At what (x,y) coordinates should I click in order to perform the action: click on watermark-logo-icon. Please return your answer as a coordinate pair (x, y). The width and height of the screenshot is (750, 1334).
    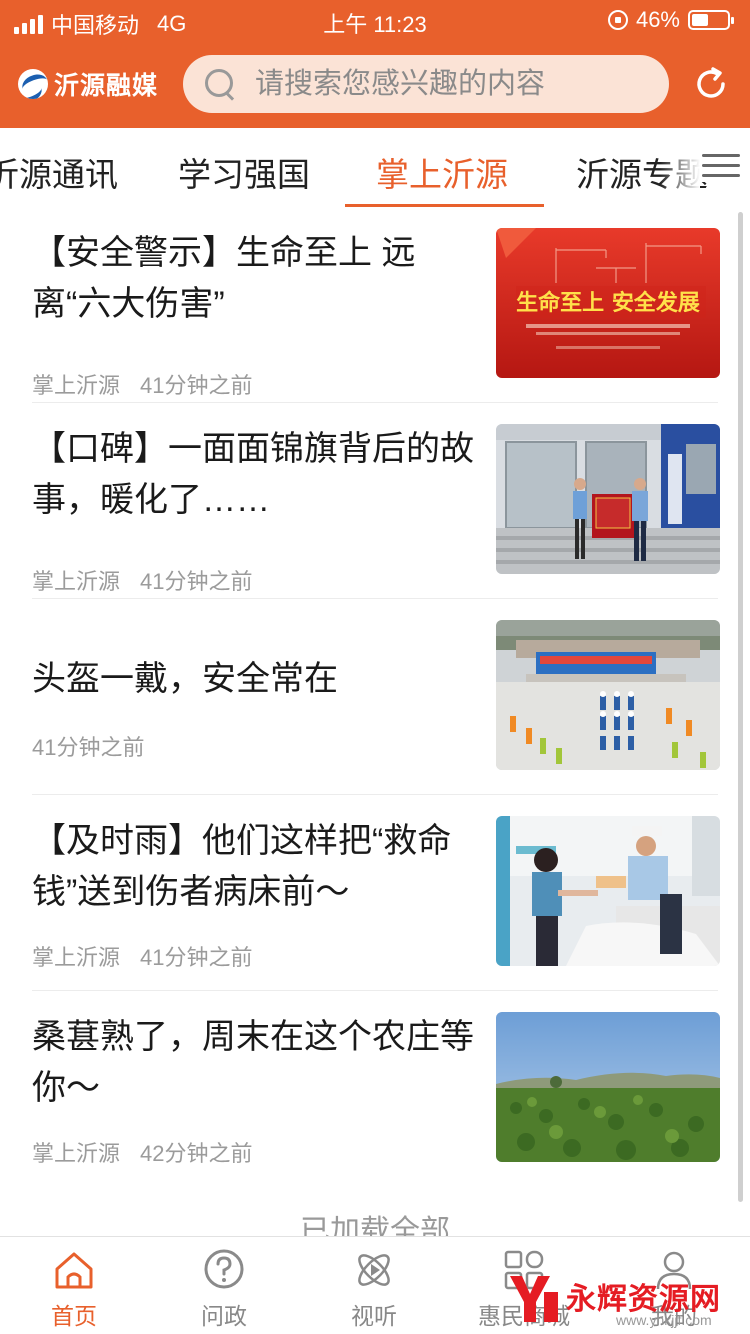
    Looking at the image, I should click on (534, 1299).